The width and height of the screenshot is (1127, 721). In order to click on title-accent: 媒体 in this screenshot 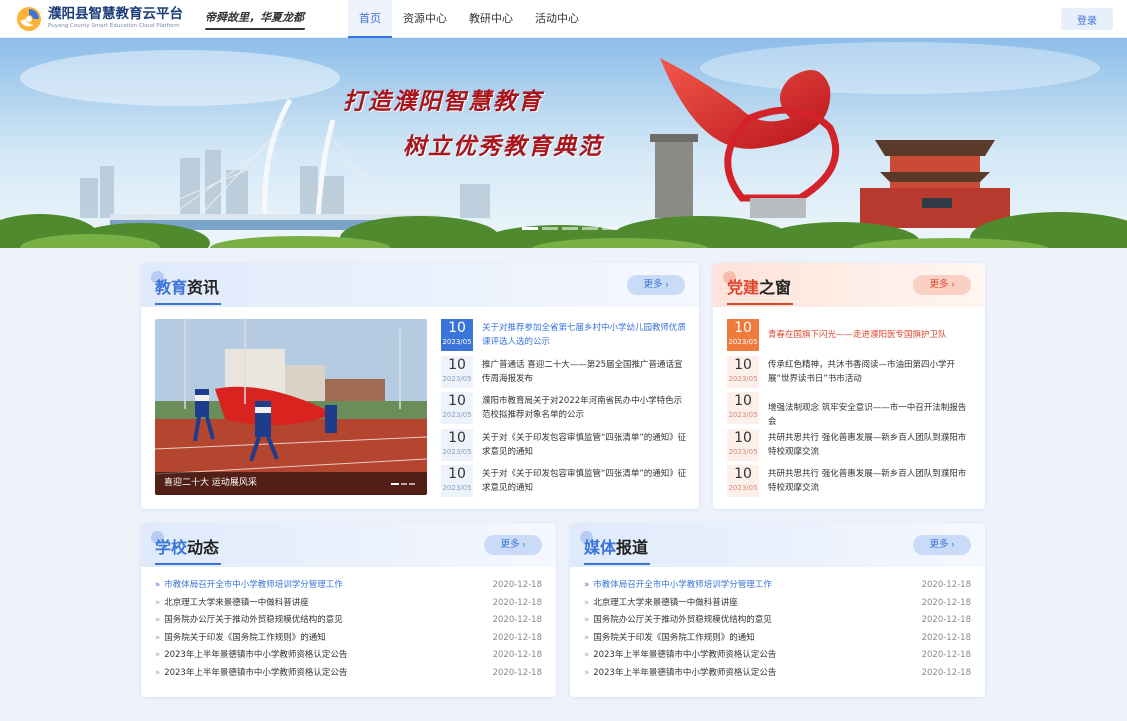, I will do `click(600, 547)`.